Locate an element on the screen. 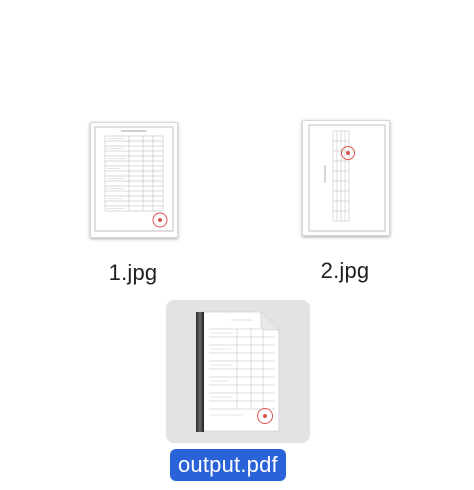 This screenshot has height=490, width=474. file-name-label: 1.jpg is located at coordinates (133, 273).